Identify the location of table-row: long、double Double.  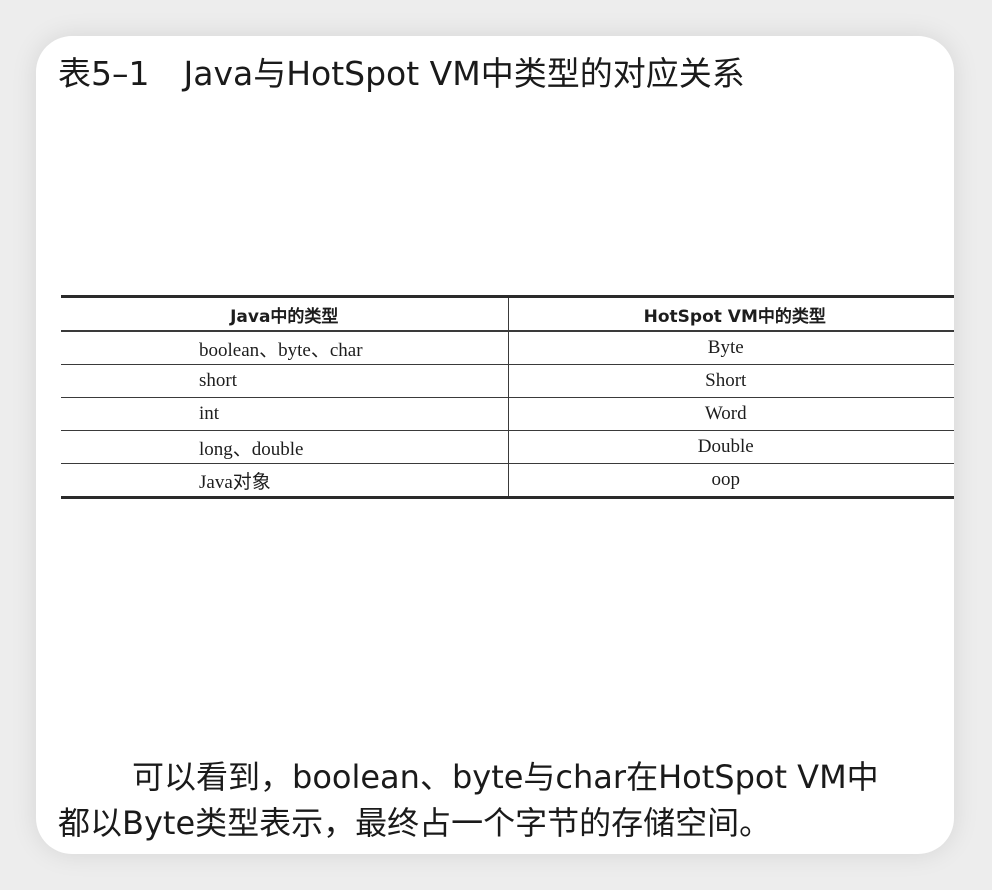
(507, 447).